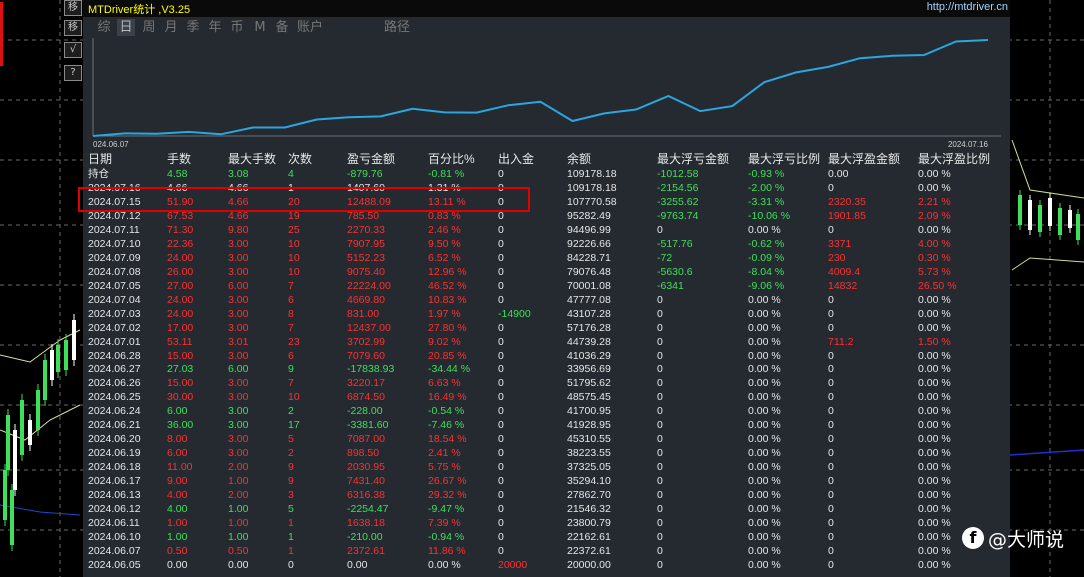 Image resolution: width=1084 pixels, height=577 pixels. What do you see at coordinates (766, 271) in the screenshot?
I see `table-cell: -8.04 %` at bounding box center [766, 271].